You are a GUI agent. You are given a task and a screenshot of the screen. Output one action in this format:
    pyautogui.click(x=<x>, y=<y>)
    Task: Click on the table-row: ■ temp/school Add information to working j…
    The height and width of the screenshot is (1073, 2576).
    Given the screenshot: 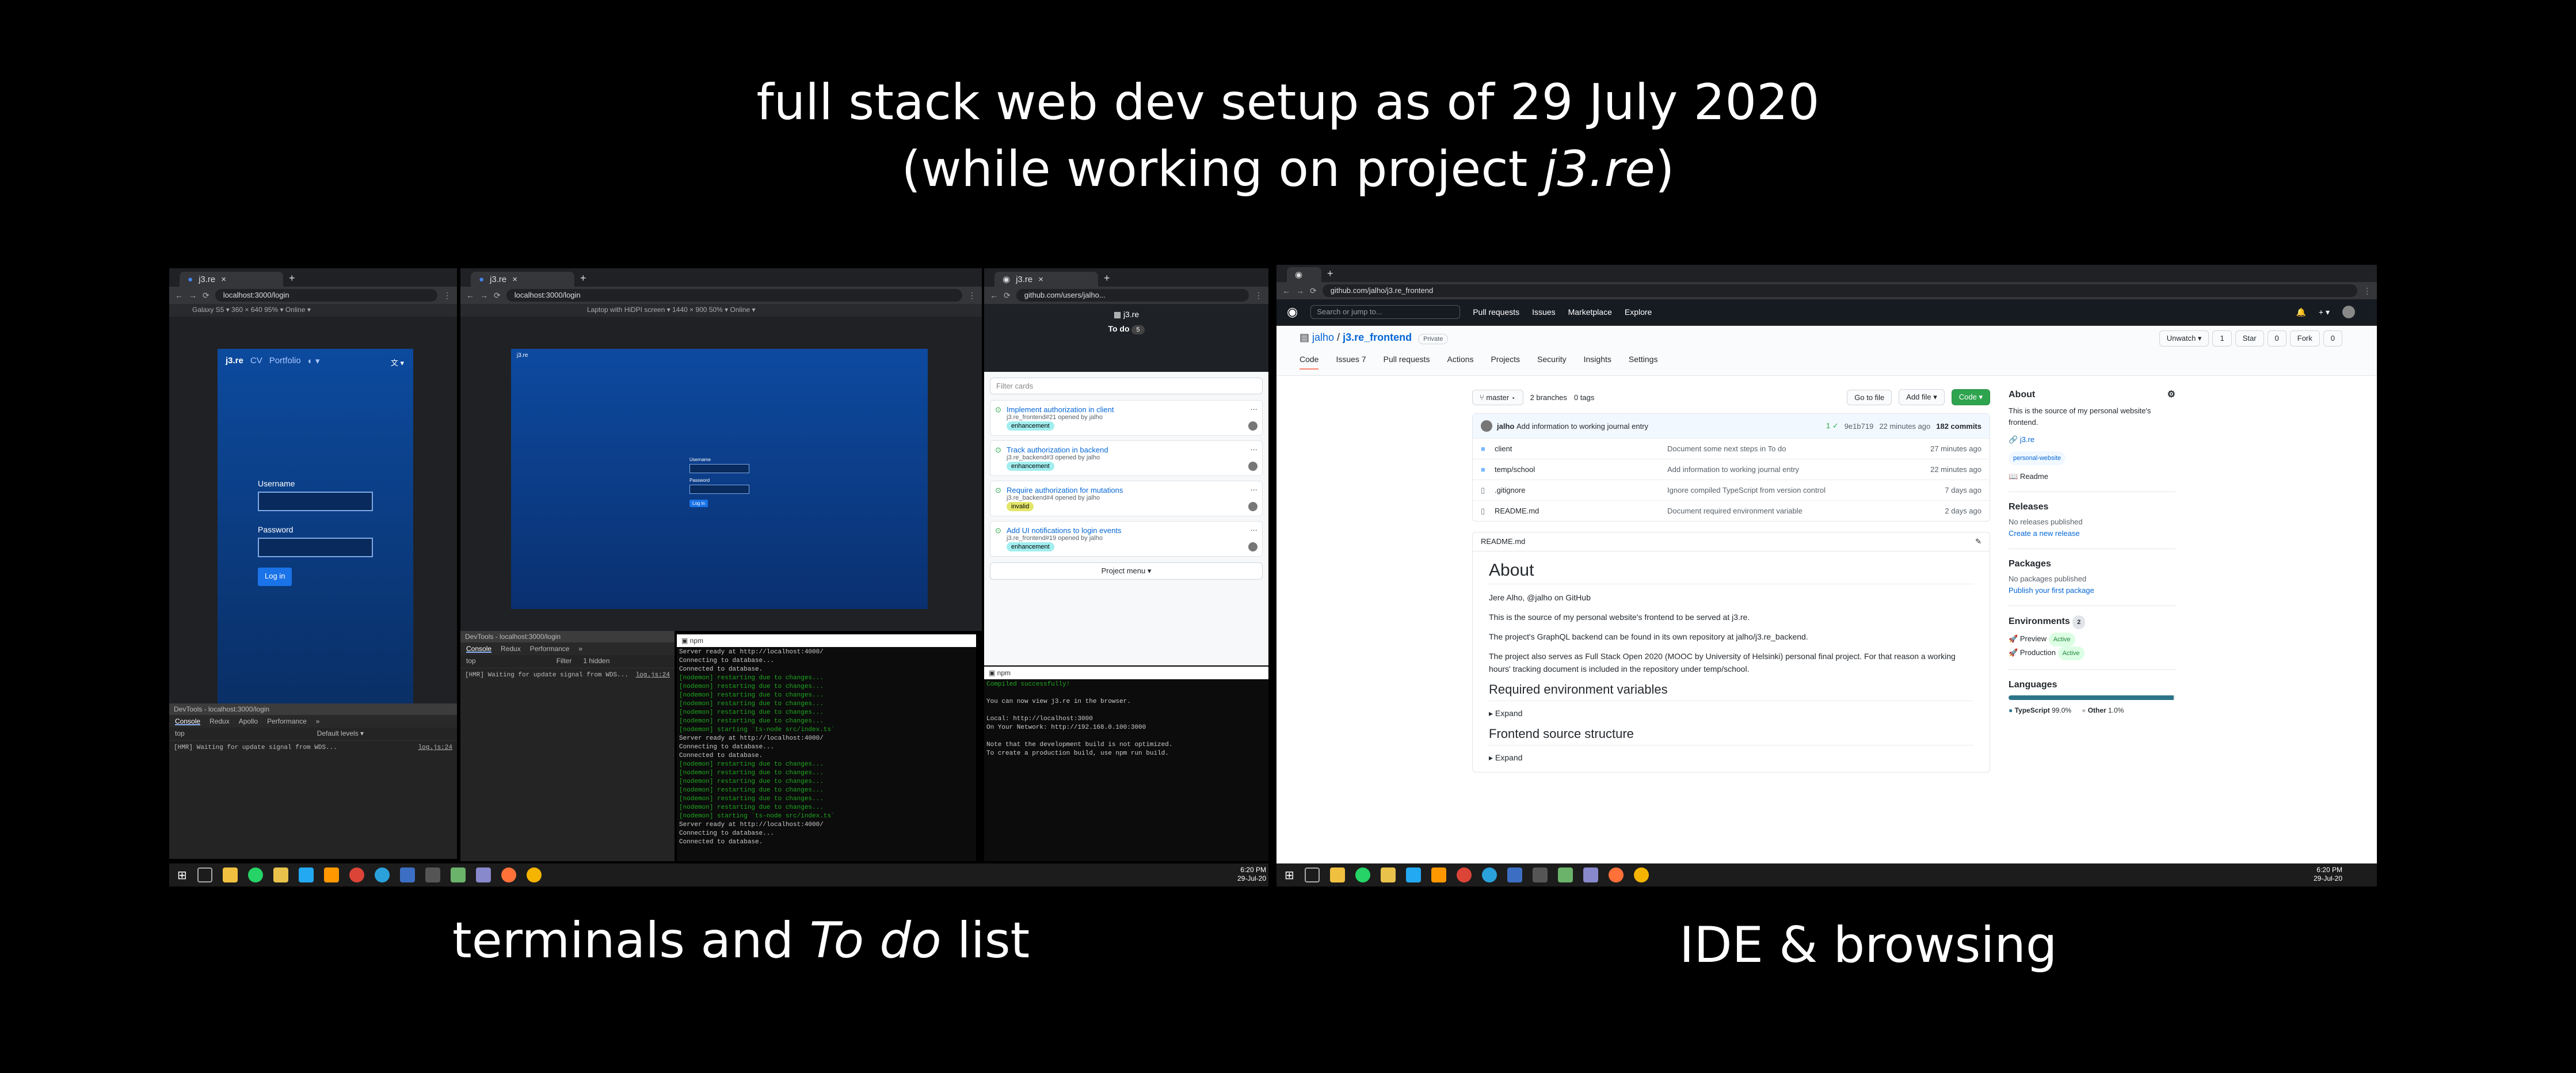 What is the action you would take?
    pyautogui.click(x=1732, y=469)
    